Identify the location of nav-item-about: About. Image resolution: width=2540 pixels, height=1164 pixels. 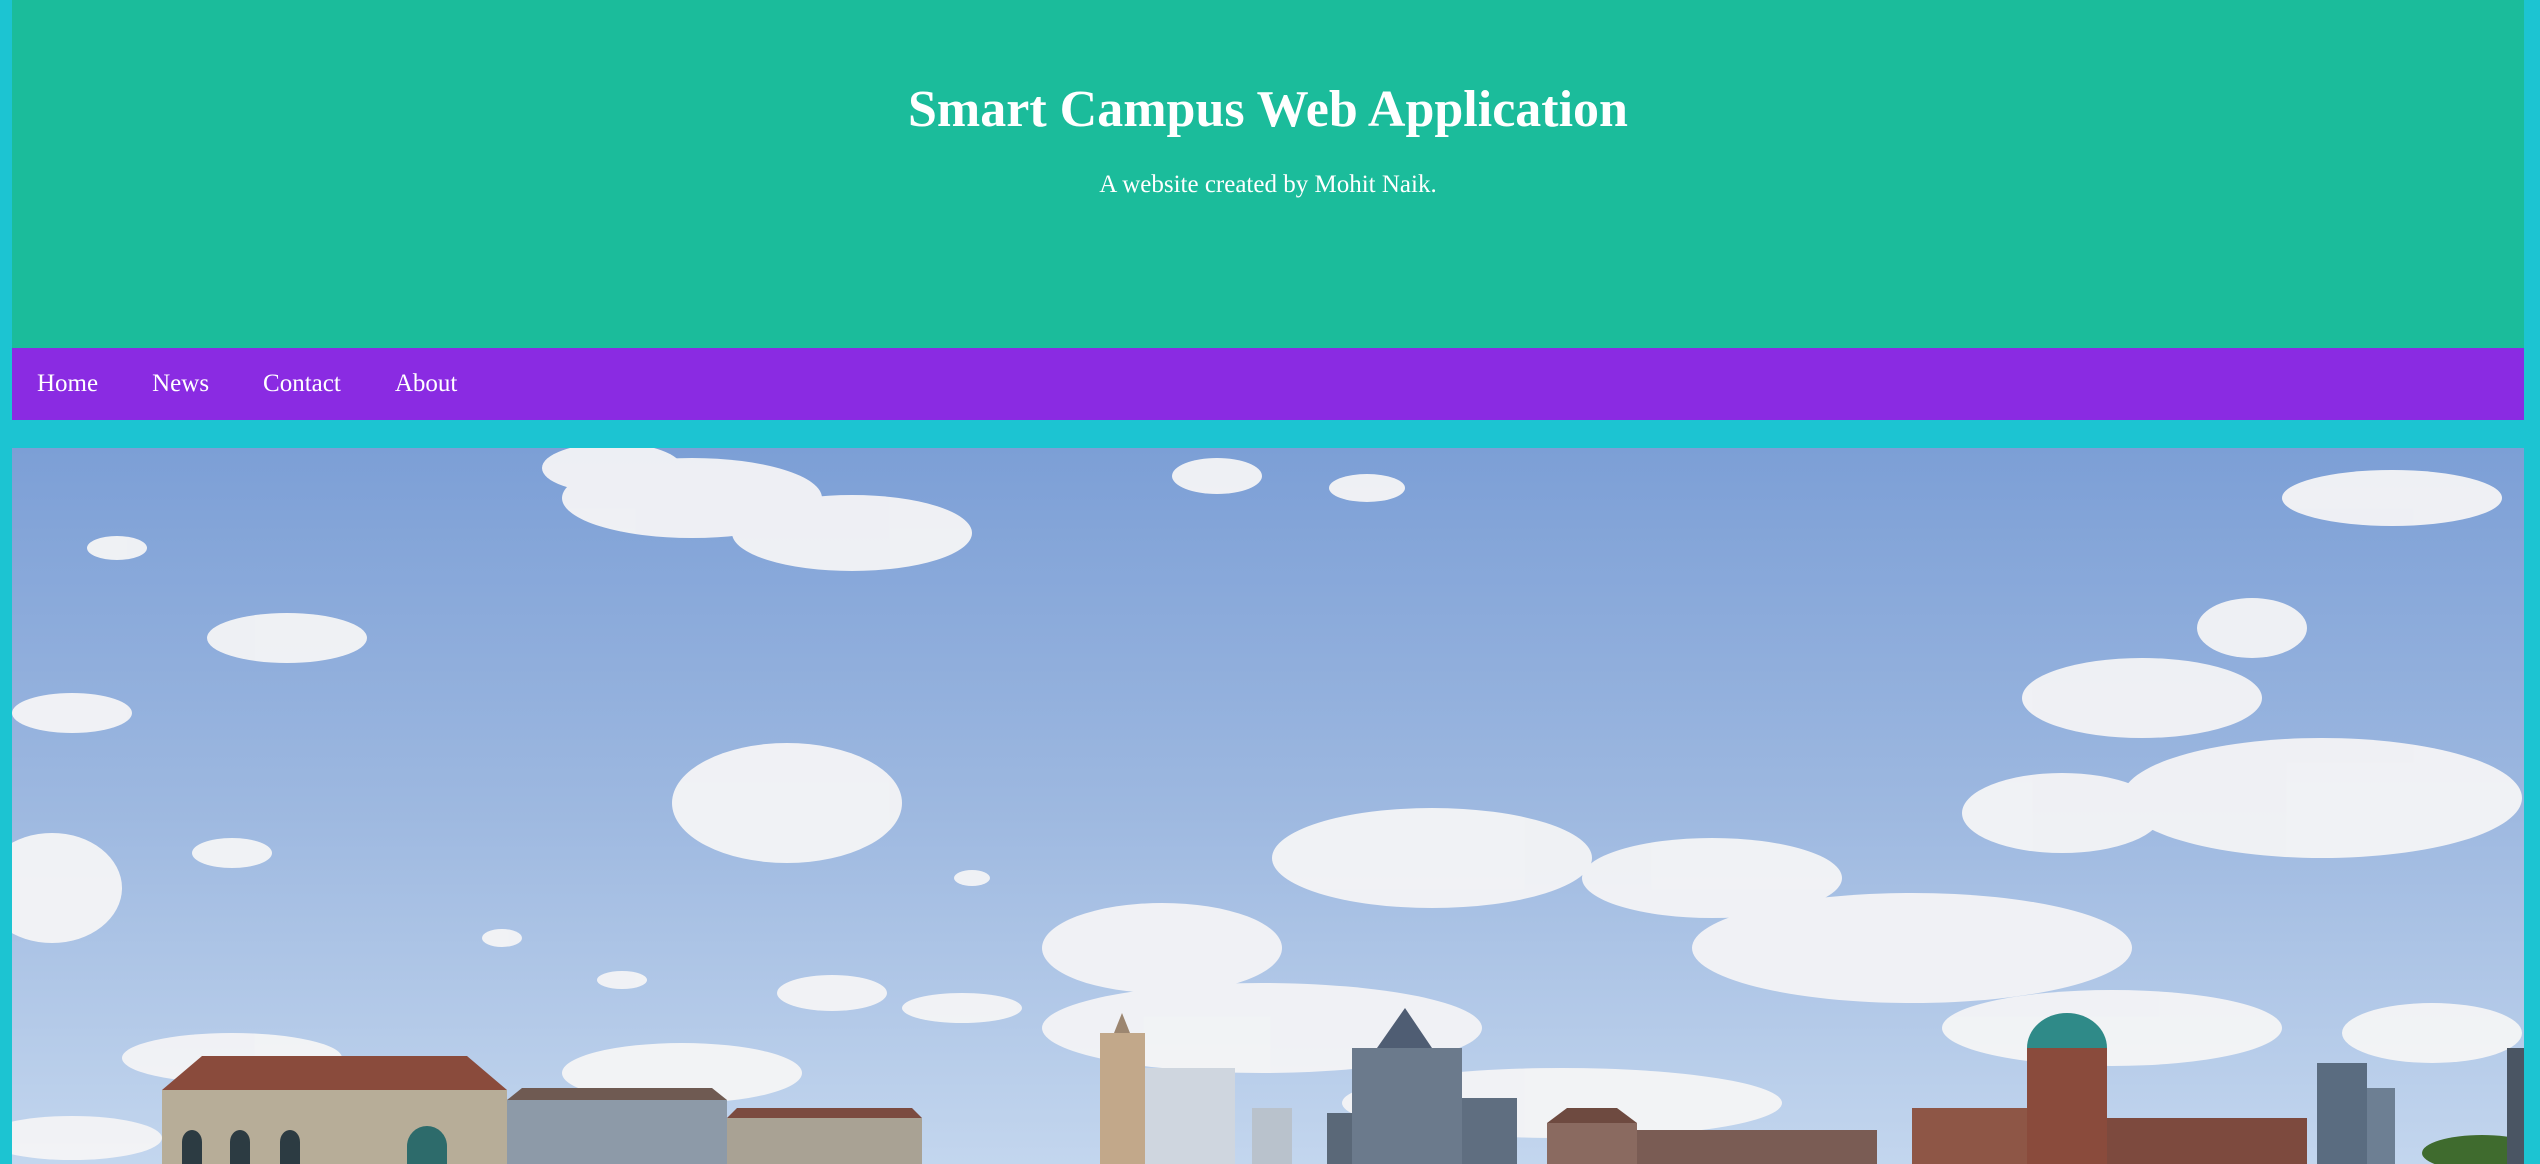
(426, 384).